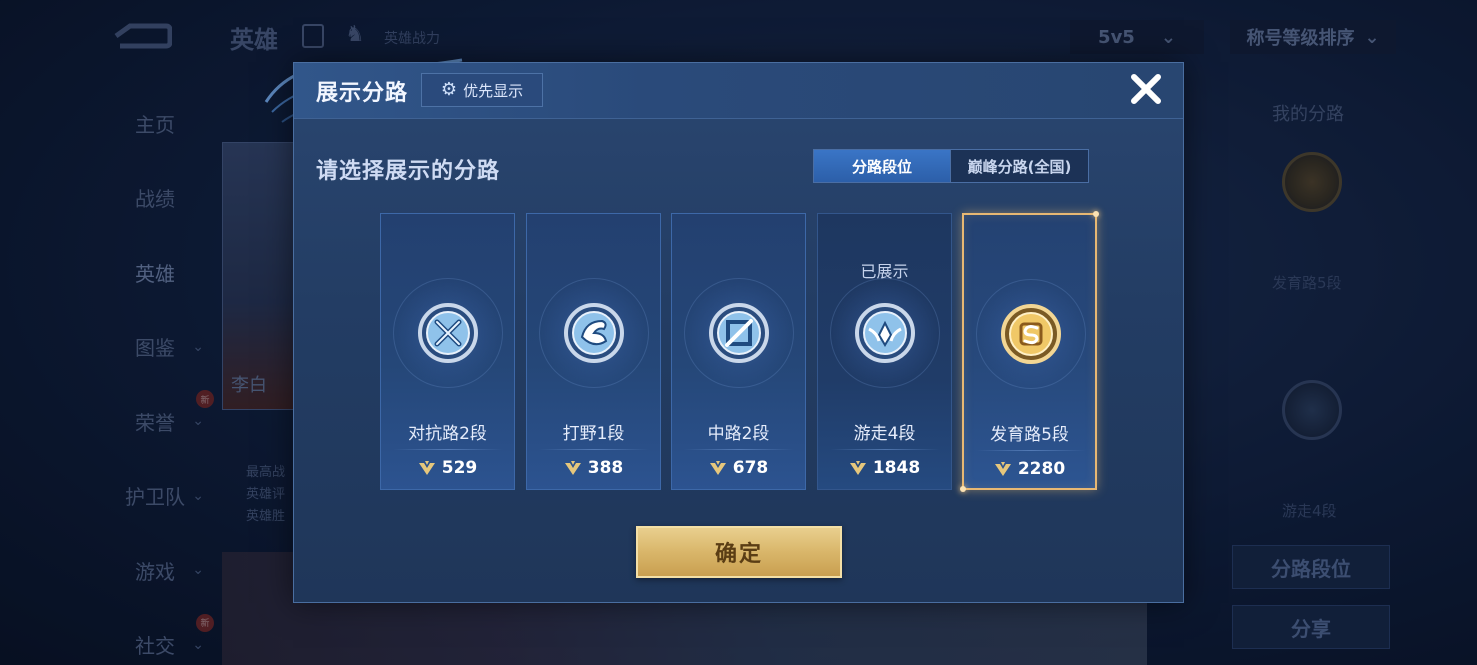 The height and width of the screenshot is (665, 1477). What do you see at coordinates (1146, 89) in the screenshot?
I see `close-icon` at bounding box center [1146, 89].